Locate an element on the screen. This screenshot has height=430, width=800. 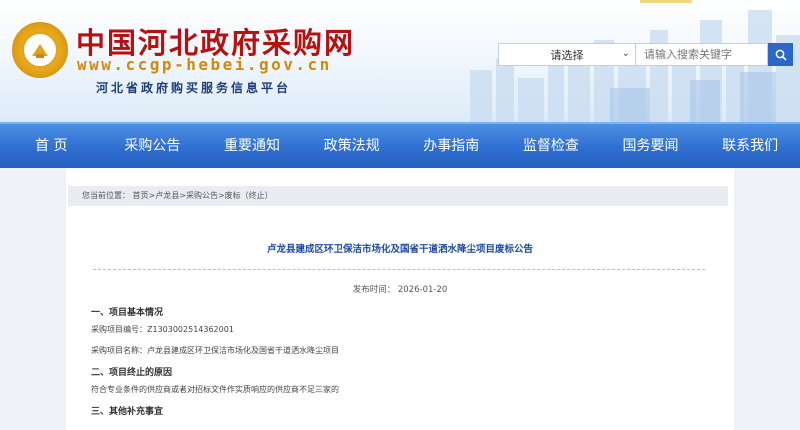
search-category-value: 请选择 is located at coordinates (567, 55).